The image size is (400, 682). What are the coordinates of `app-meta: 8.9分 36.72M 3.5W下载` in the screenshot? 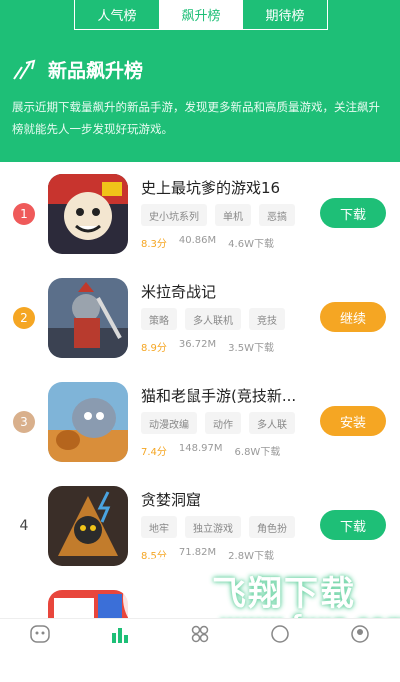 It's located at (207, 346).